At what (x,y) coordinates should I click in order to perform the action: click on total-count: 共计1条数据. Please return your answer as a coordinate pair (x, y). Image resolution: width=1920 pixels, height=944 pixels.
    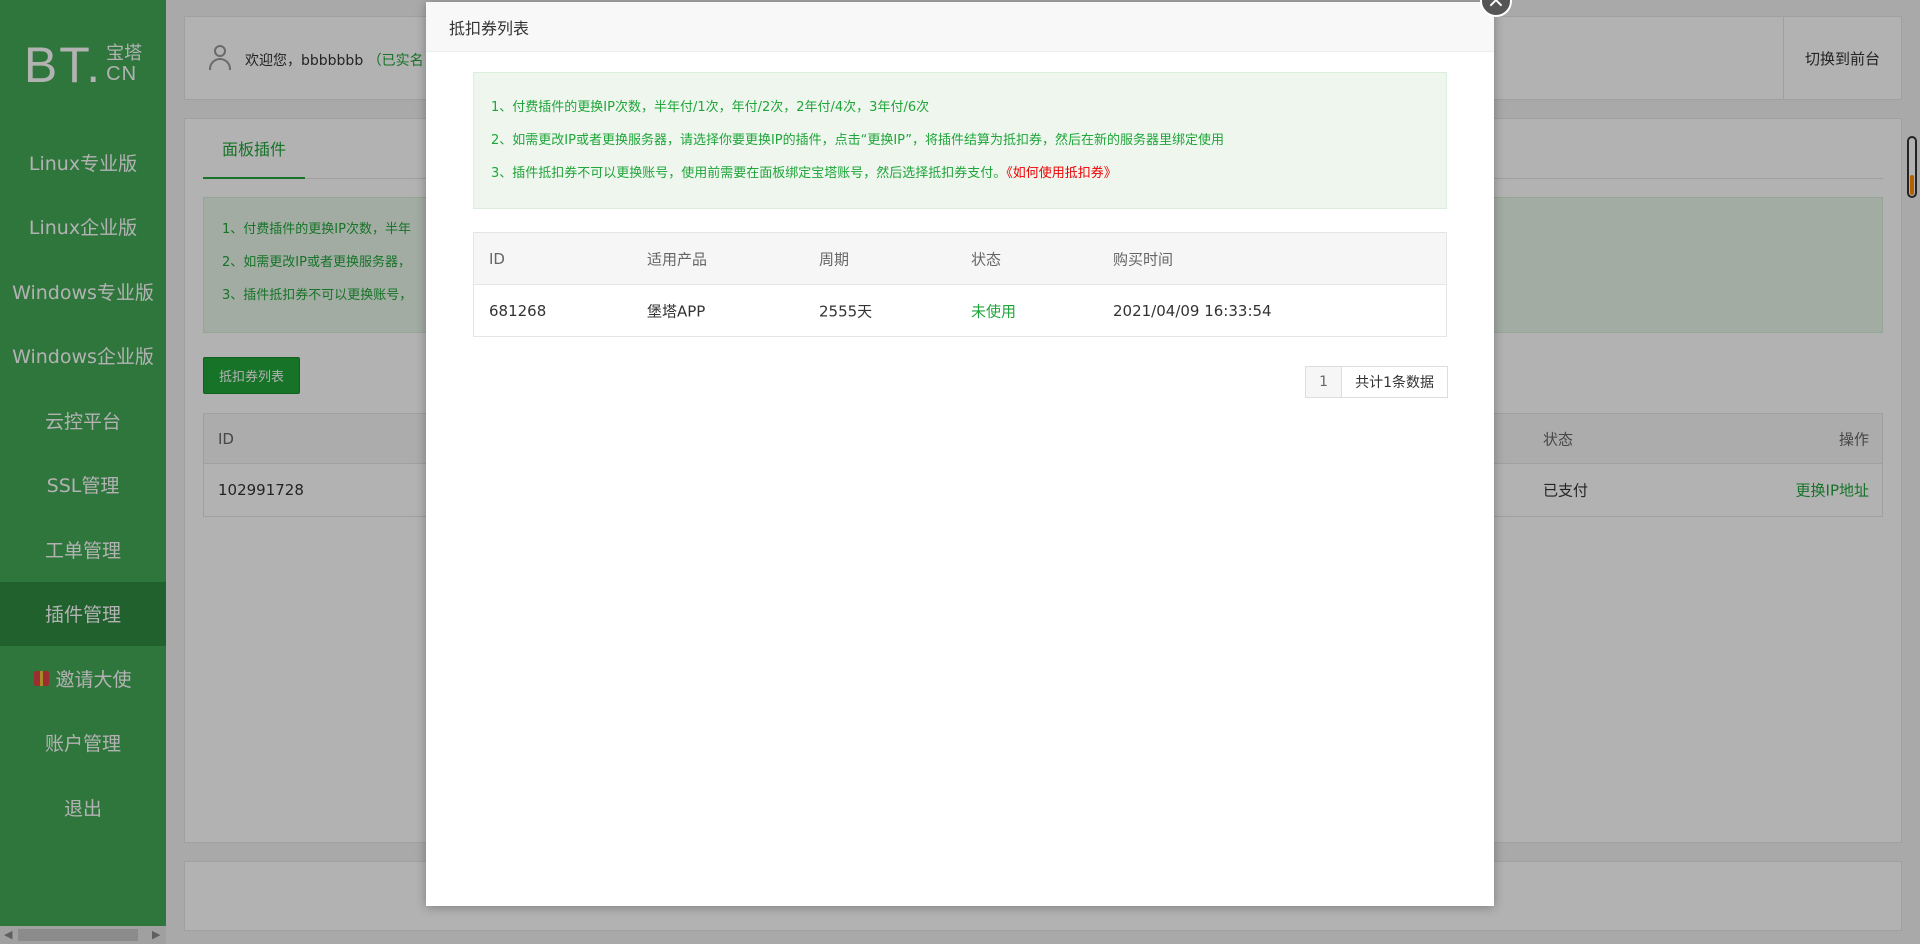
    Looking at the image, I should click on (1394, 383).